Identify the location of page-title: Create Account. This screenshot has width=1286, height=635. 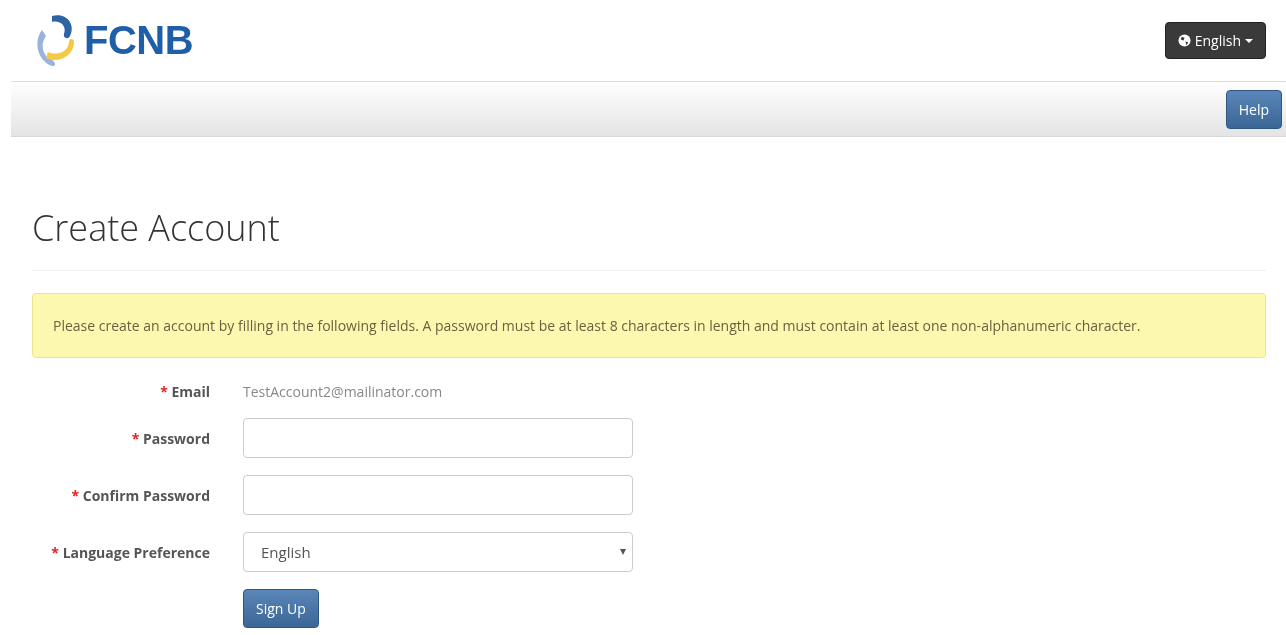
(649, 237).